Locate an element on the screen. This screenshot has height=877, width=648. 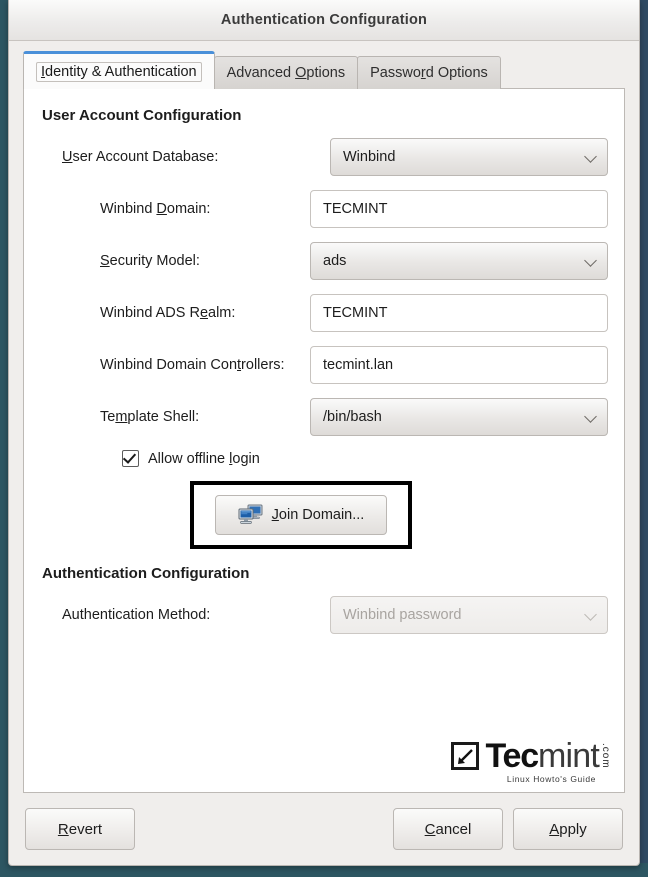
tab-advanced-options: Advanced Options is located at coordinates (286, 72).